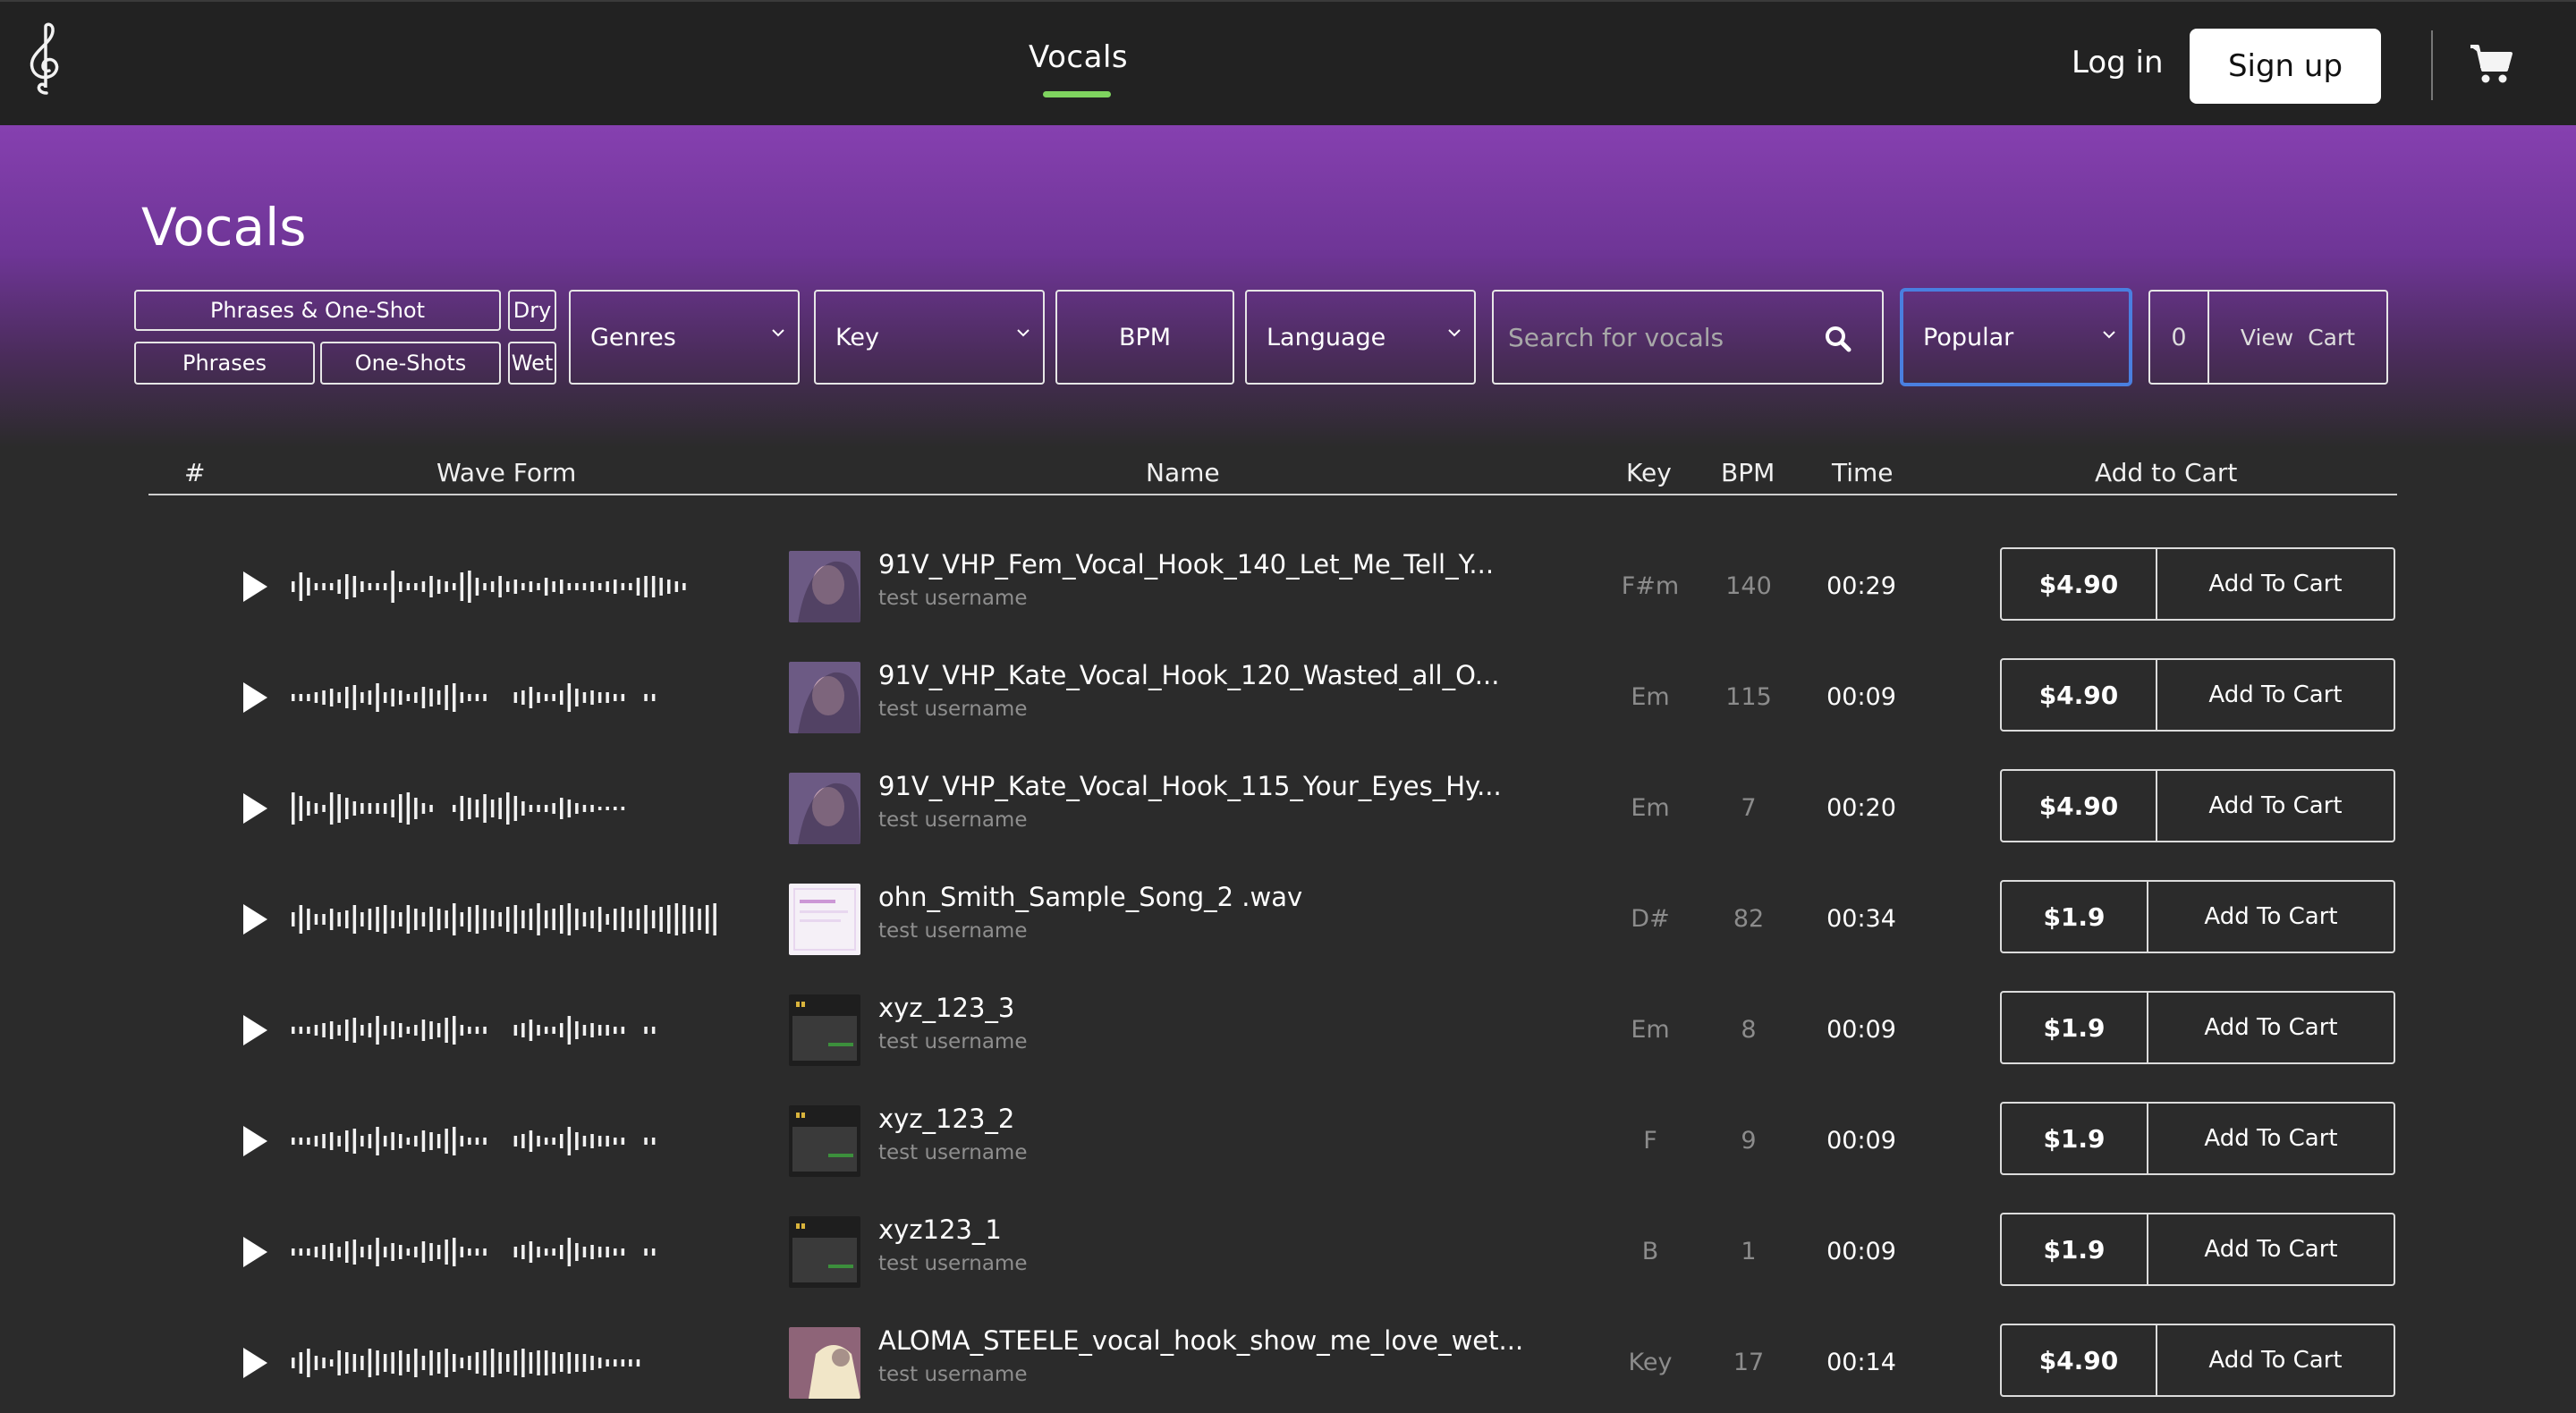 The width and height of the screenshot is (2576, 1413). What do you see at coordinates (1650, 586) in the screenshot?
I see `track-key: F#m` at bounding box center [1650, 586].